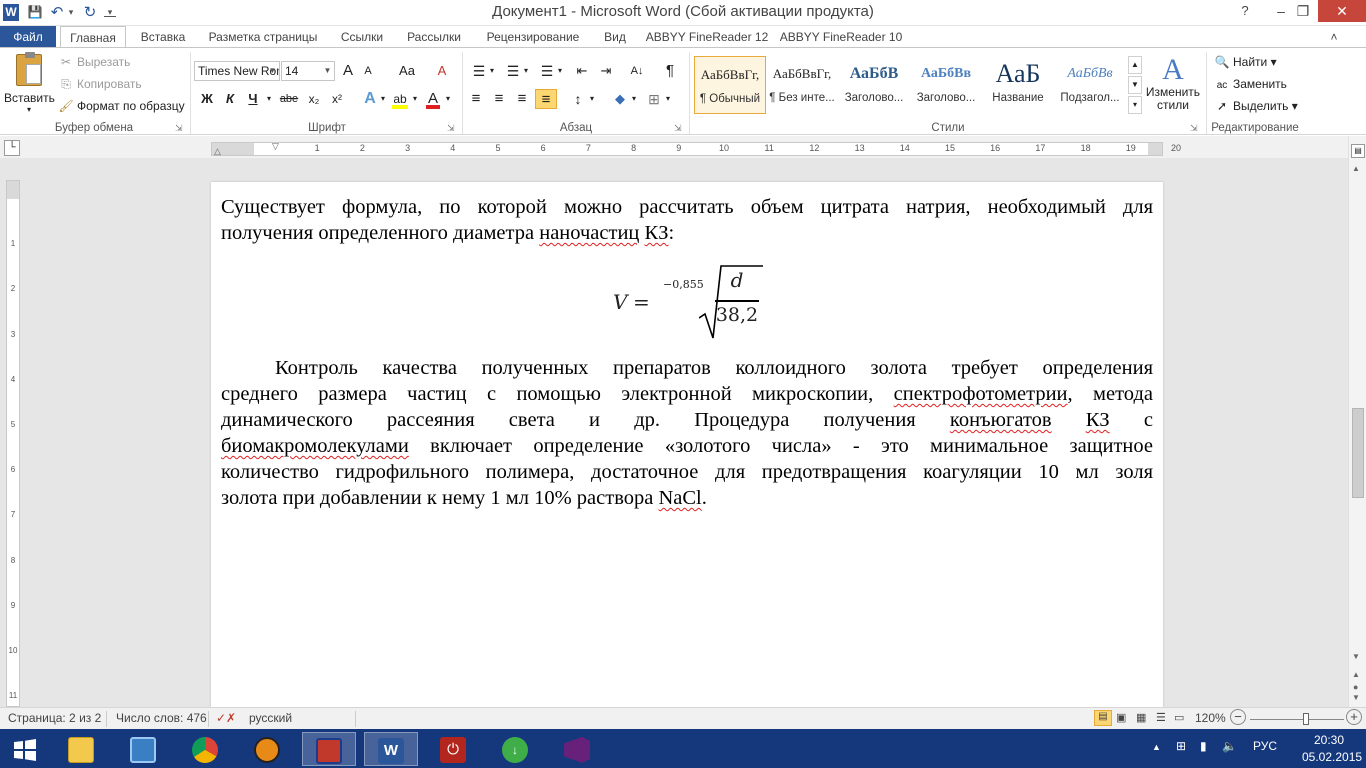  I want to click on taskbar-visual-studio, so click(577, 749).